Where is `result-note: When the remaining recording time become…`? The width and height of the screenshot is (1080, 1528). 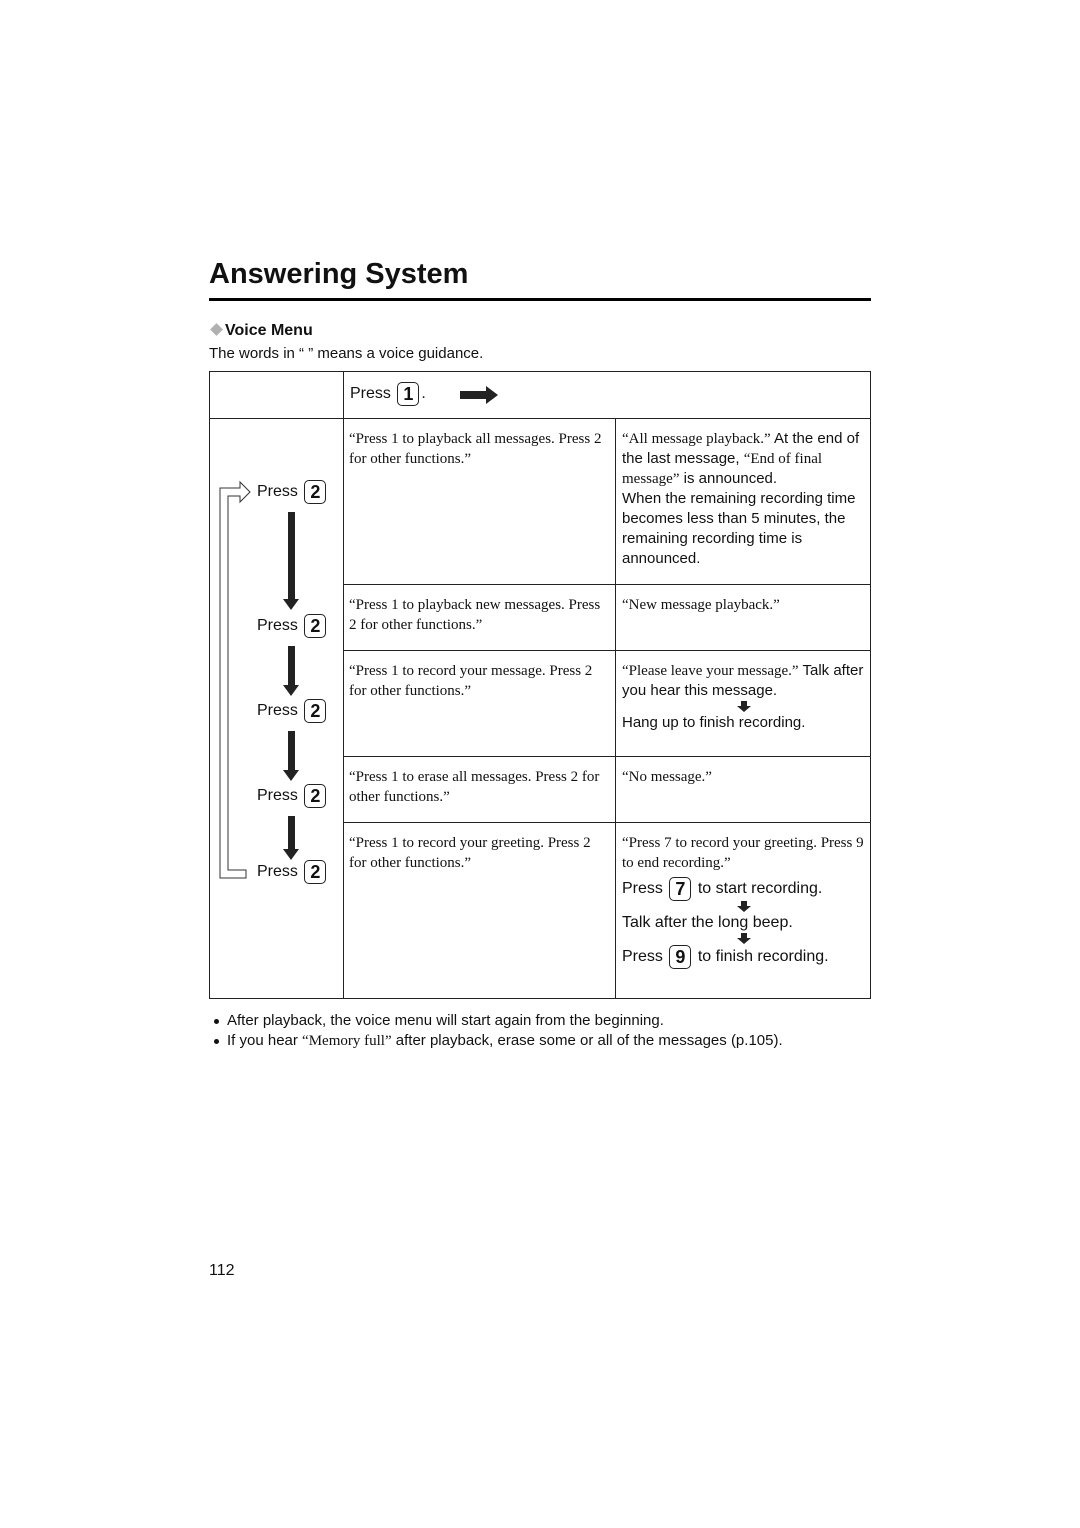 result-note: When the remaining recording time become… is located at coordinates (739, 528).